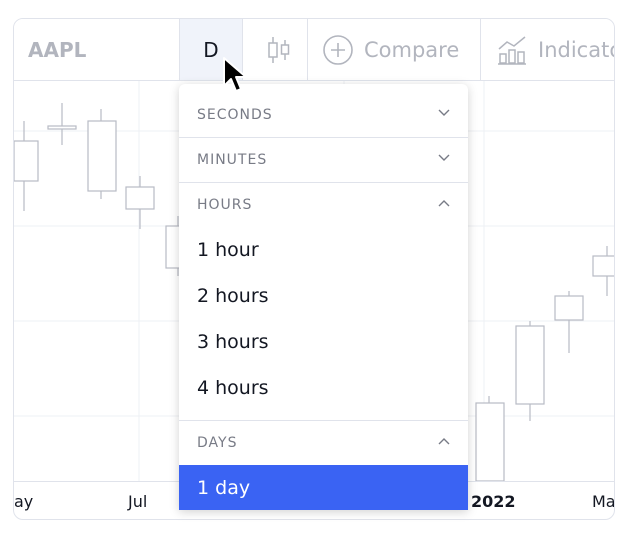 This screenshot has width=638, height=540. Describe the element at coordinates (323, 115) in the screenshot. I see `section-header-seconds: SECONDS` at that location.